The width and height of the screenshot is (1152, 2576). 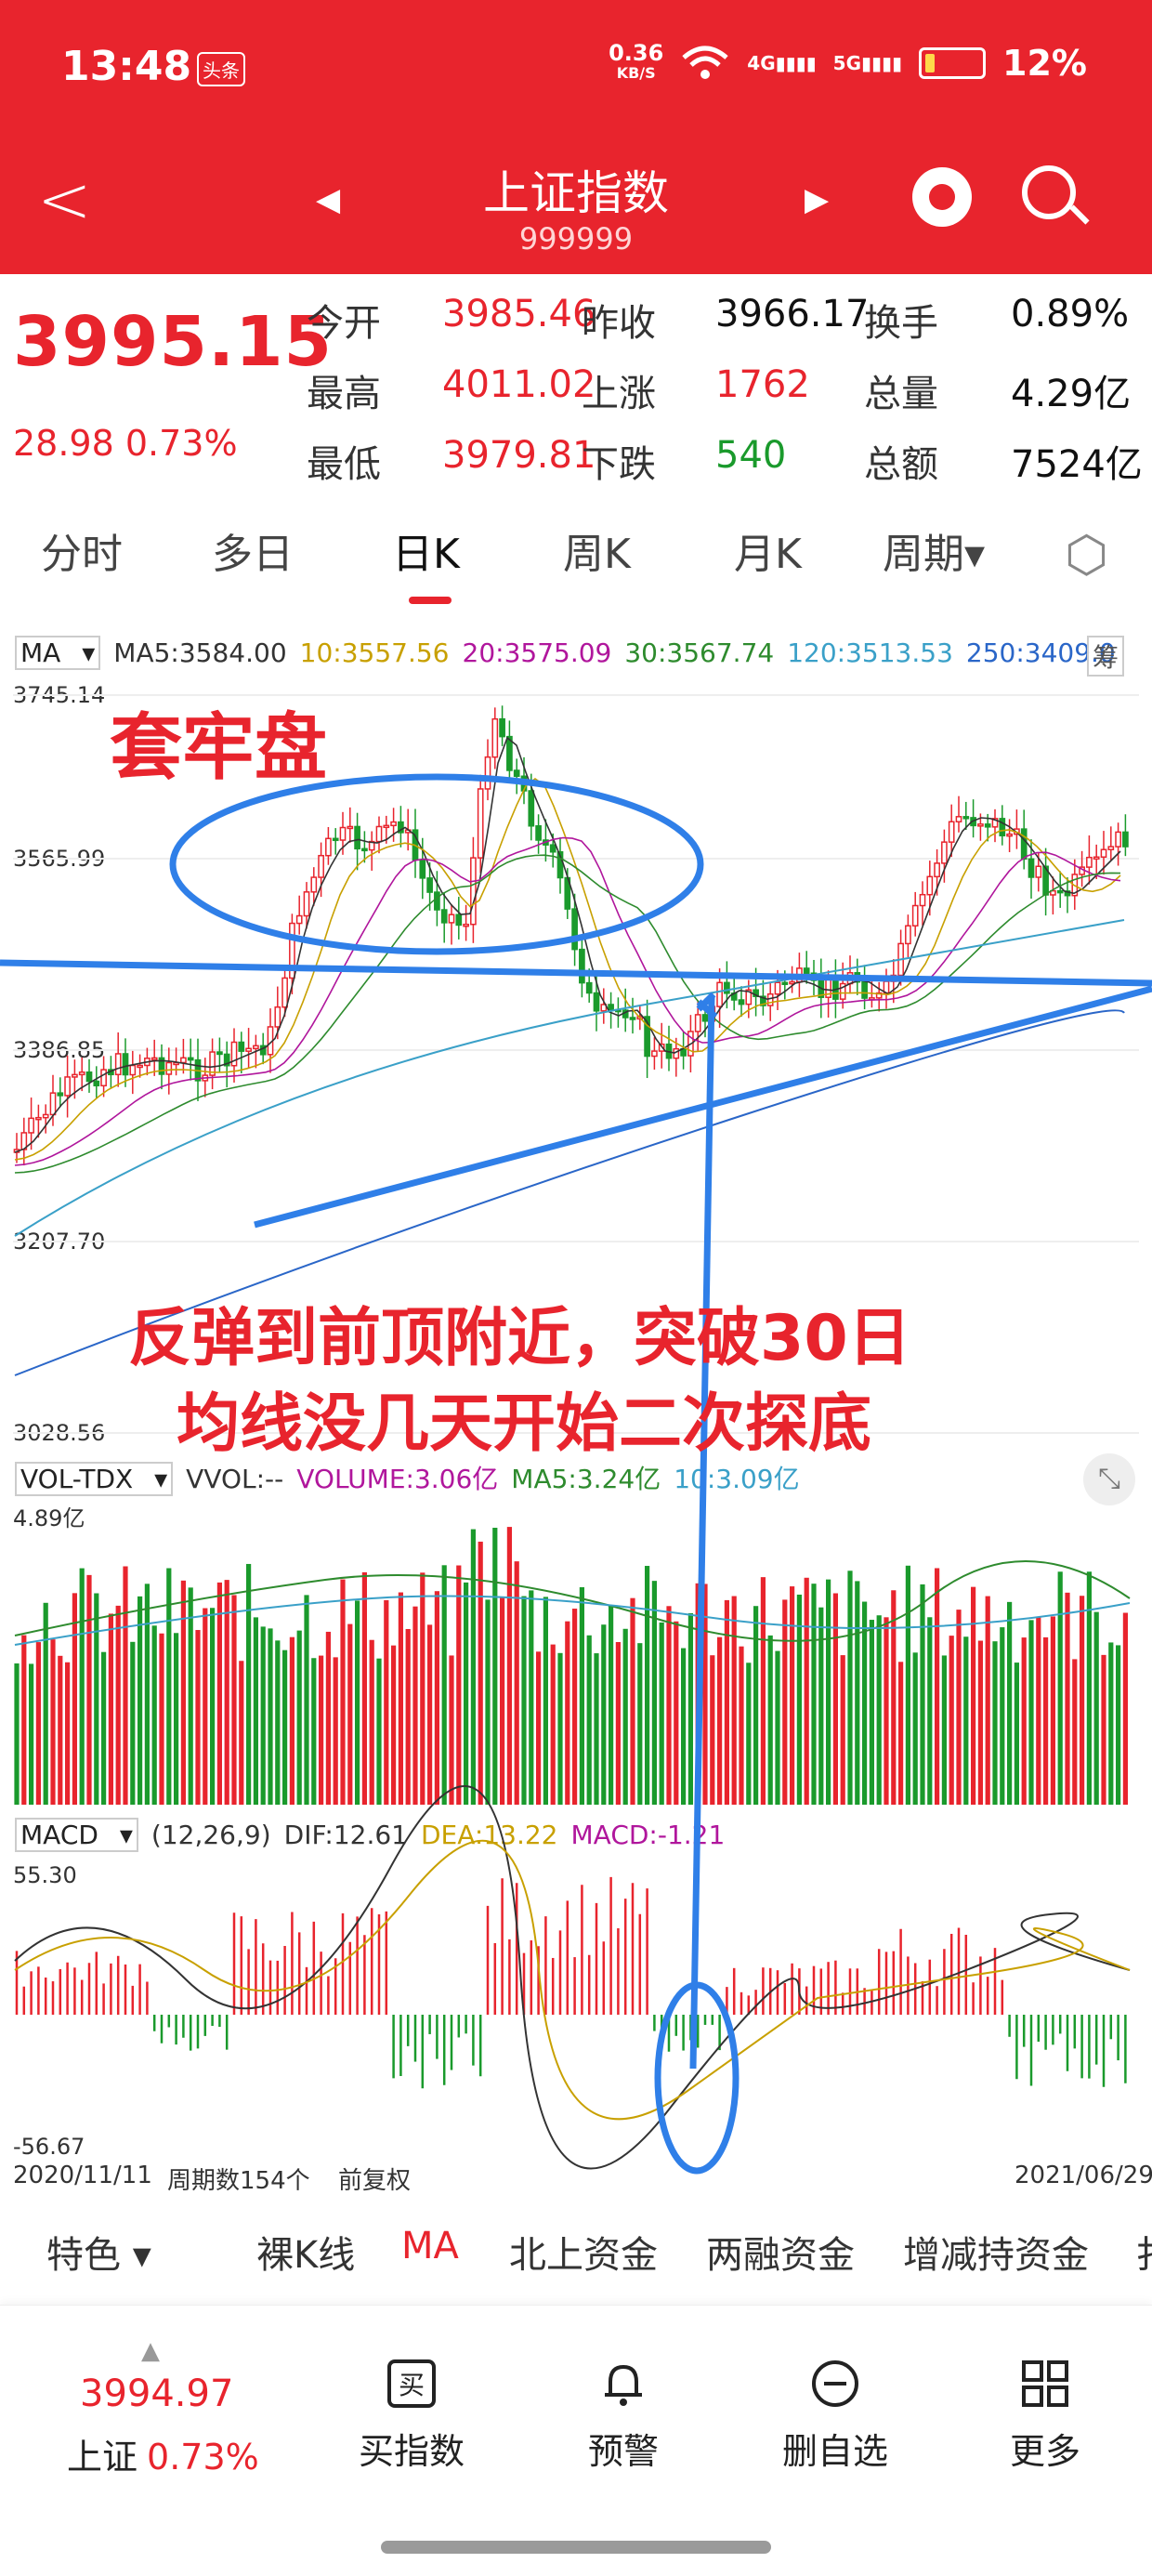 What do you see at coordinates (623, 2416) in the screenshot?
I see `alert-button: 预警` at bounding box center [623, 2416].